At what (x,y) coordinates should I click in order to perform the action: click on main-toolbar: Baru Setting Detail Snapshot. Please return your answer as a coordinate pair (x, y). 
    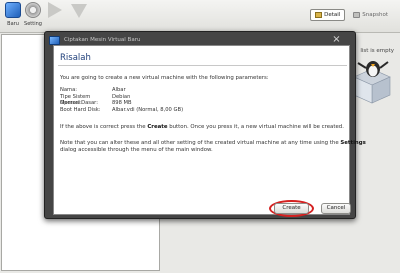
    Looking at the image, I should click on (200, 16).